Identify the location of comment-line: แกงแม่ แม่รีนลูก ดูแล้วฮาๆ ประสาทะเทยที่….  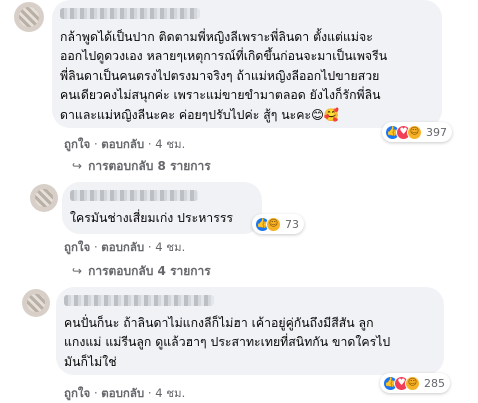
(227, 342).